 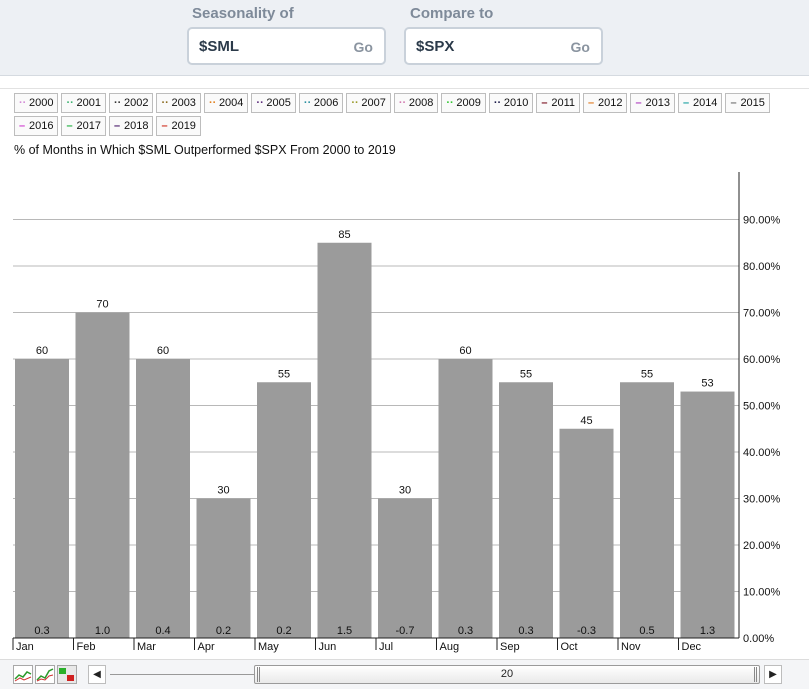 What do you see at coordinates (363, 47) in the screenshot?
I see `seasonality-go-button: Go` at bounding box center [363, 47].